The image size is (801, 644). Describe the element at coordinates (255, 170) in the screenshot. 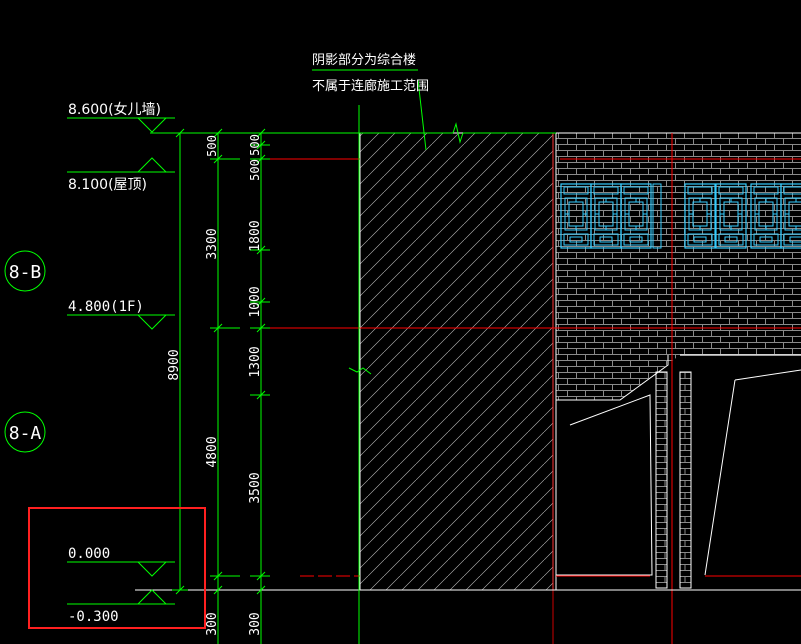

I see `dim-text-right-500b: 500` at that location.